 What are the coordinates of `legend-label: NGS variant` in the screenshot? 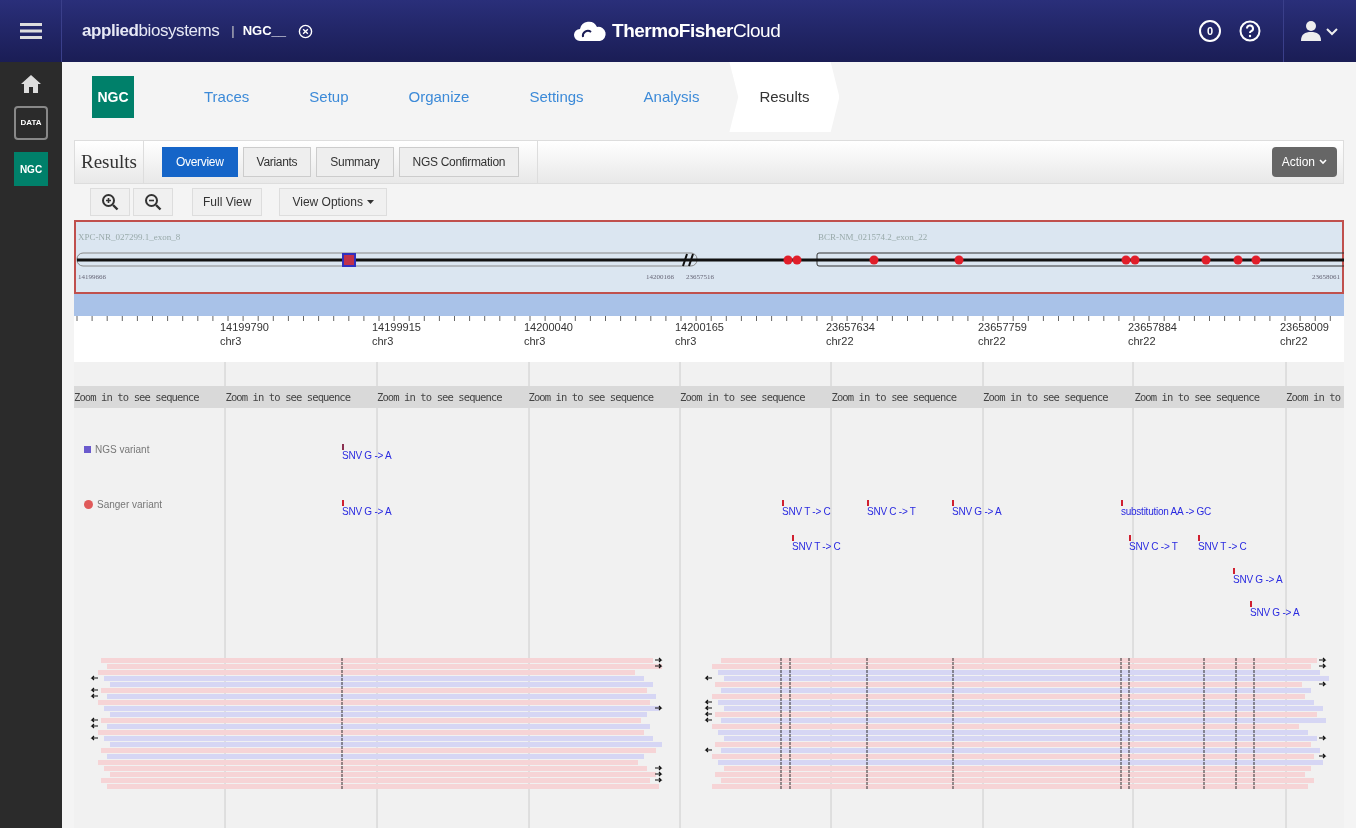 It's located at (122, 450).